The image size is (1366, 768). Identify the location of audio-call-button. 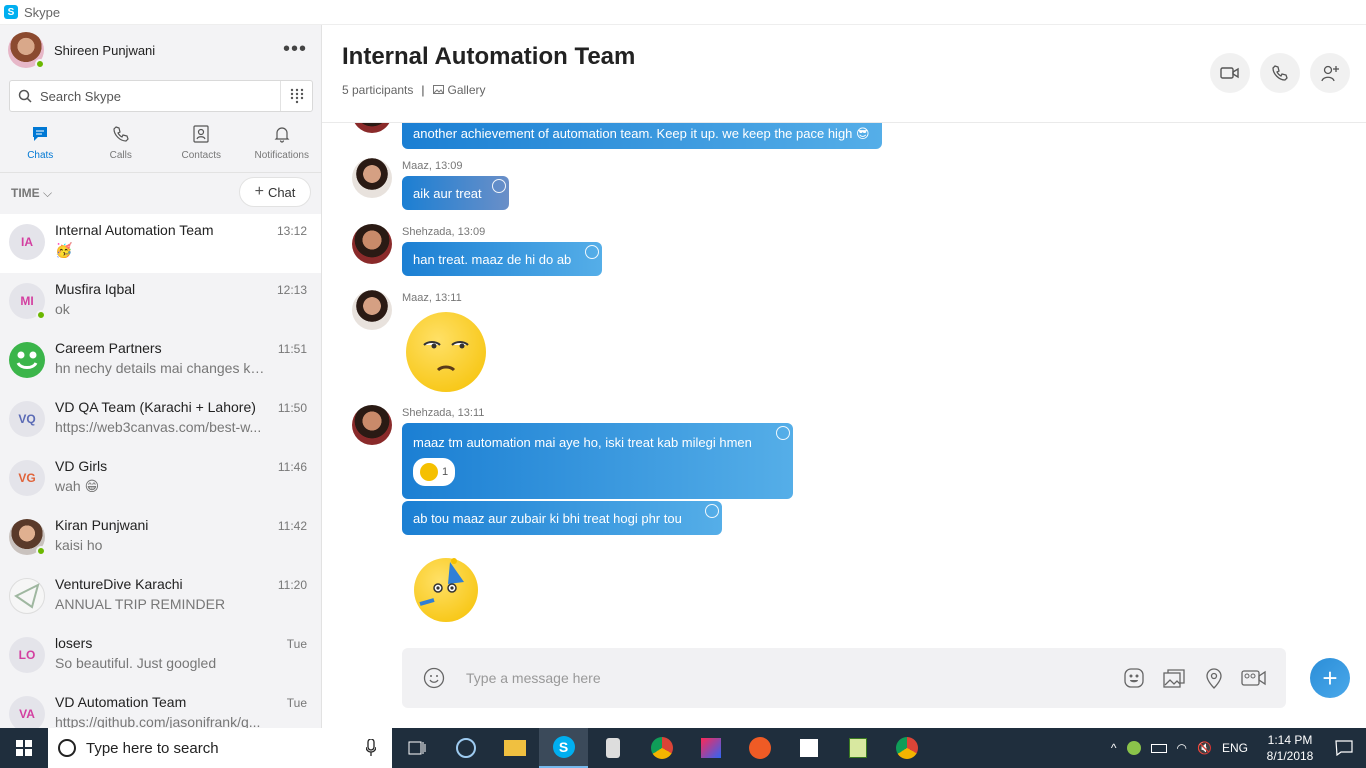
(1280, 73).